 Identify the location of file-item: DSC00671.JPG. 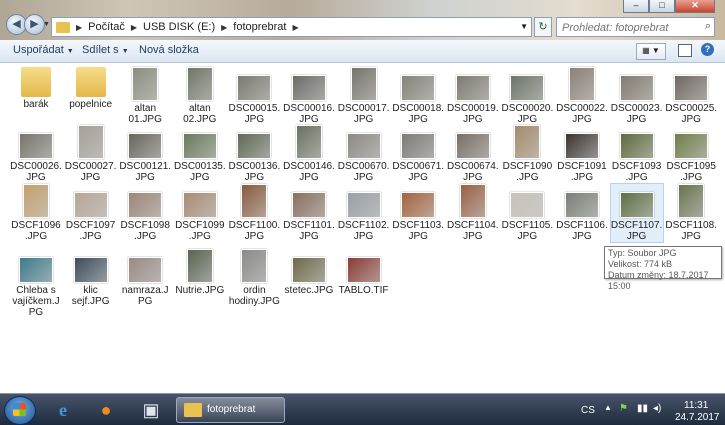
(418, 154).